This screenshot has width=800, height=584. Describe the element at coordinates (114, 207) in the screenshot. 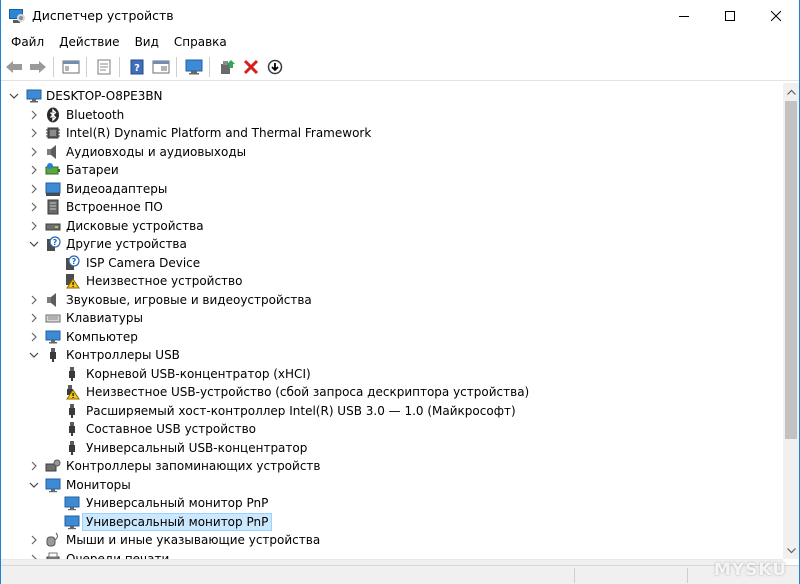

I see `tree-item-label: Встроенное ПО` at that location.